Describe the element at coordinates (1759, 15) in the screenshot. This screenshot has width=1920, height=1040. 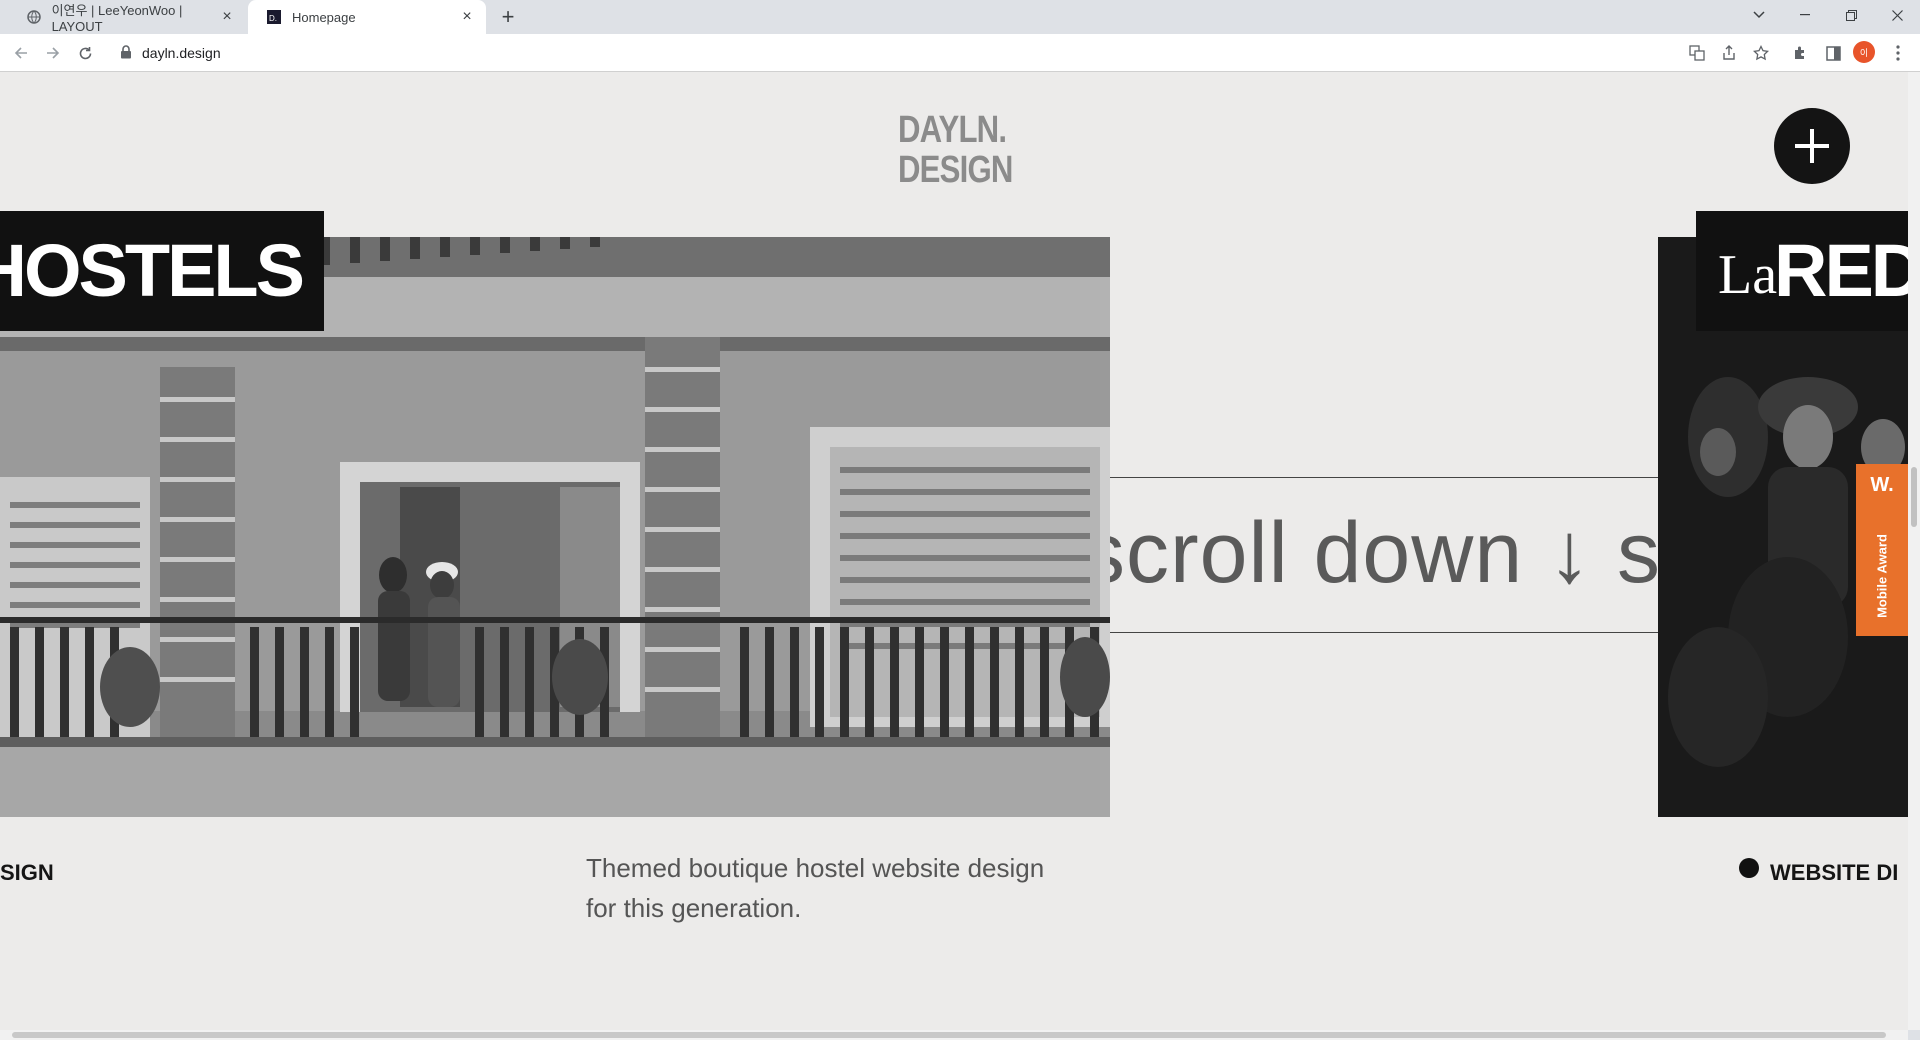
I see `tab-search-icon` at that location.